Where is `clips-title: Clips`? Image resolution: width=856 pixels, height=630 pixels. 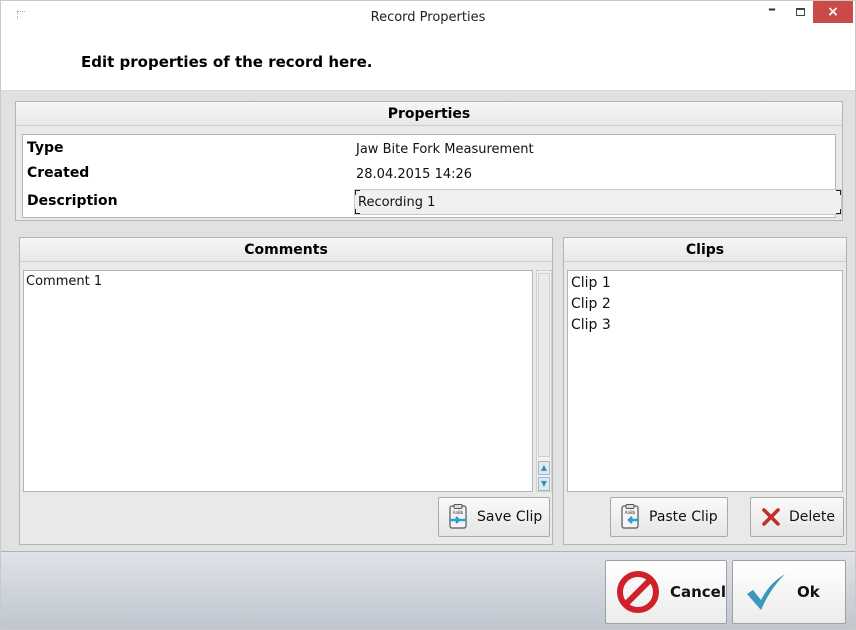 clips-title: Clips is located at coordinates (705, 250).